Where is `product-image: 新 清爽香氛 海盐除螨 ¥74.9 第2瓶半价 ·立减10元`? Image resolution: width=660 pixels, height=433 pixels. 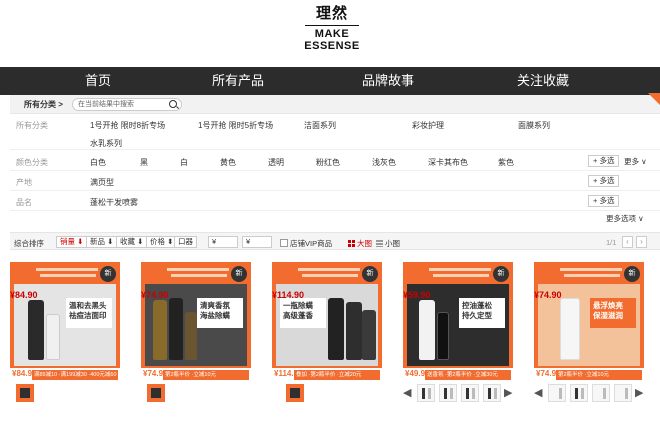
product-image: 新 清爽香氛 海盐除螨 ¥74.9 第2瓶半价 ·立减10元 is located at coordinates (196, 321).